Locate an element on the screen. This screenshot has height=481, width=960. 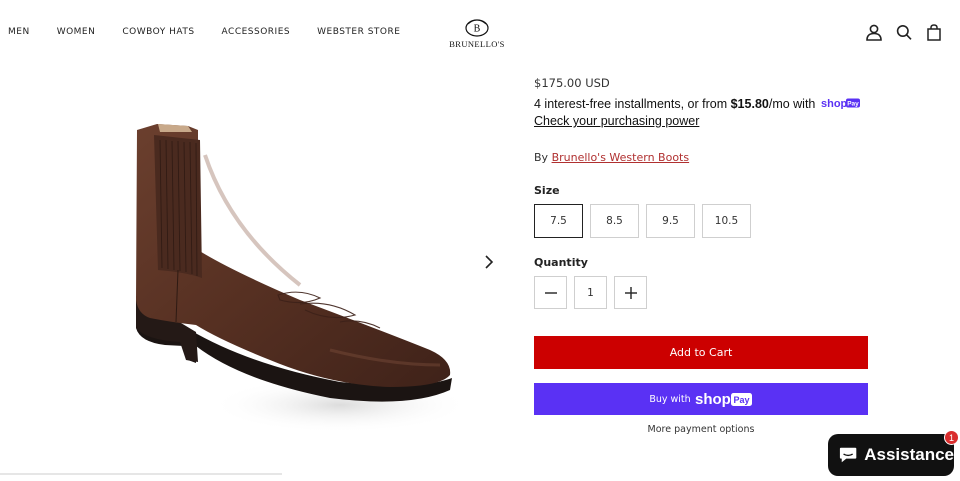
installments-suffix: /mo with is located at coordinates (792, 104).